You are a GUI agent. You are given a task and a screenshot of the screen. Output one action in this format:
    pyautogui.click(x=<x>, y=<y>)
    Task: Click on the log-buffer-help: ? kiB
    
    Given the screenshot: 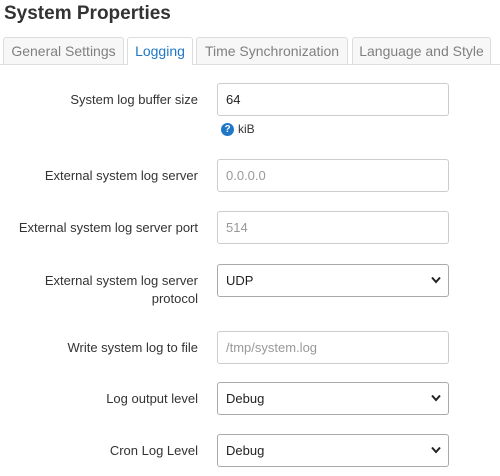 What is the action you would take?
    pyautogui.click(x=238, y=129)
    